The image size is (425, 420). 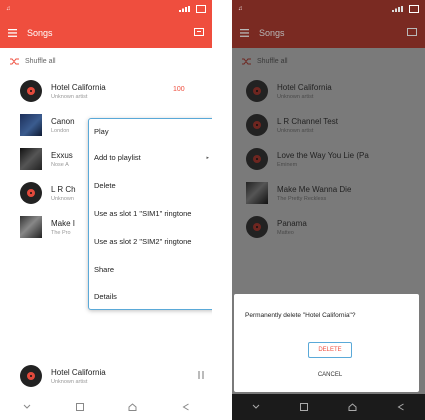 What do you see at coordinates (151, 269) in the screenshot?
I see `menu-item-share: Share` at bounding box center [151, 269].